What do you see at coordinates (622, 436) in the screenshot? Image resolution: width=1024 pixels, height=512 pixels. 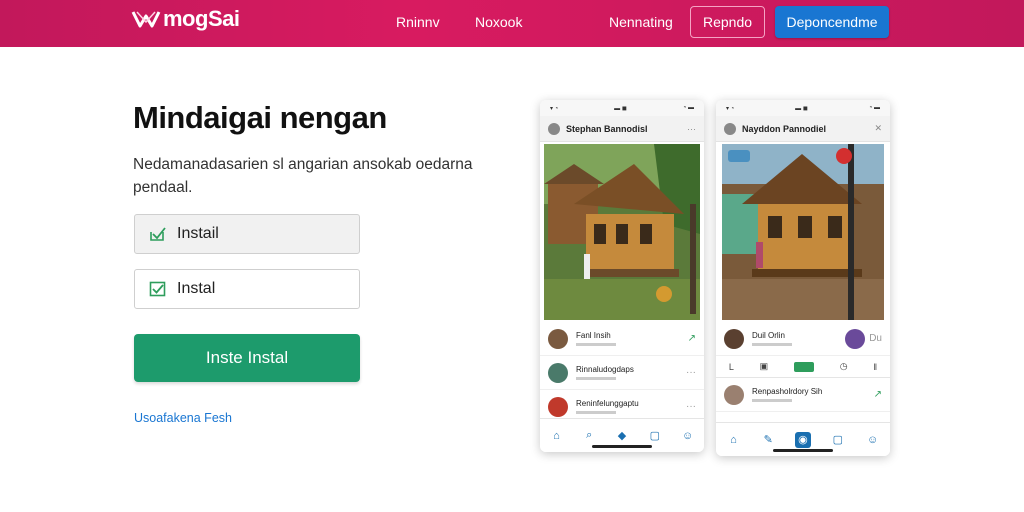 I see `compass-icon: ◆` at bounding box center [622, 436].